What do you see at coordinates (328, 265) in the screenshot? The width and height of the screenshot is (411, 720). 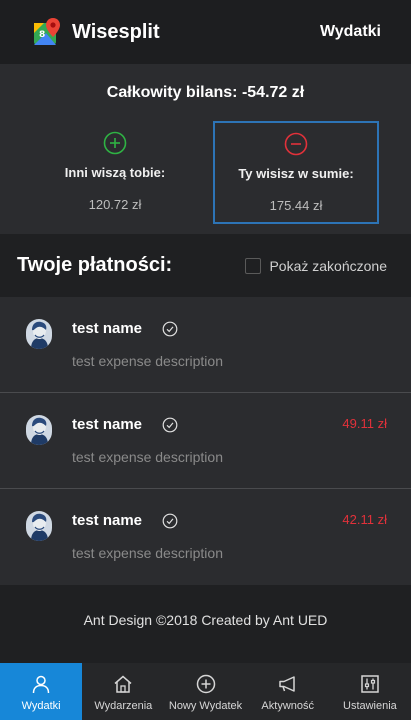 I see `show-completed-label: Pokaż zakończone` at bounding box center [328, 265].